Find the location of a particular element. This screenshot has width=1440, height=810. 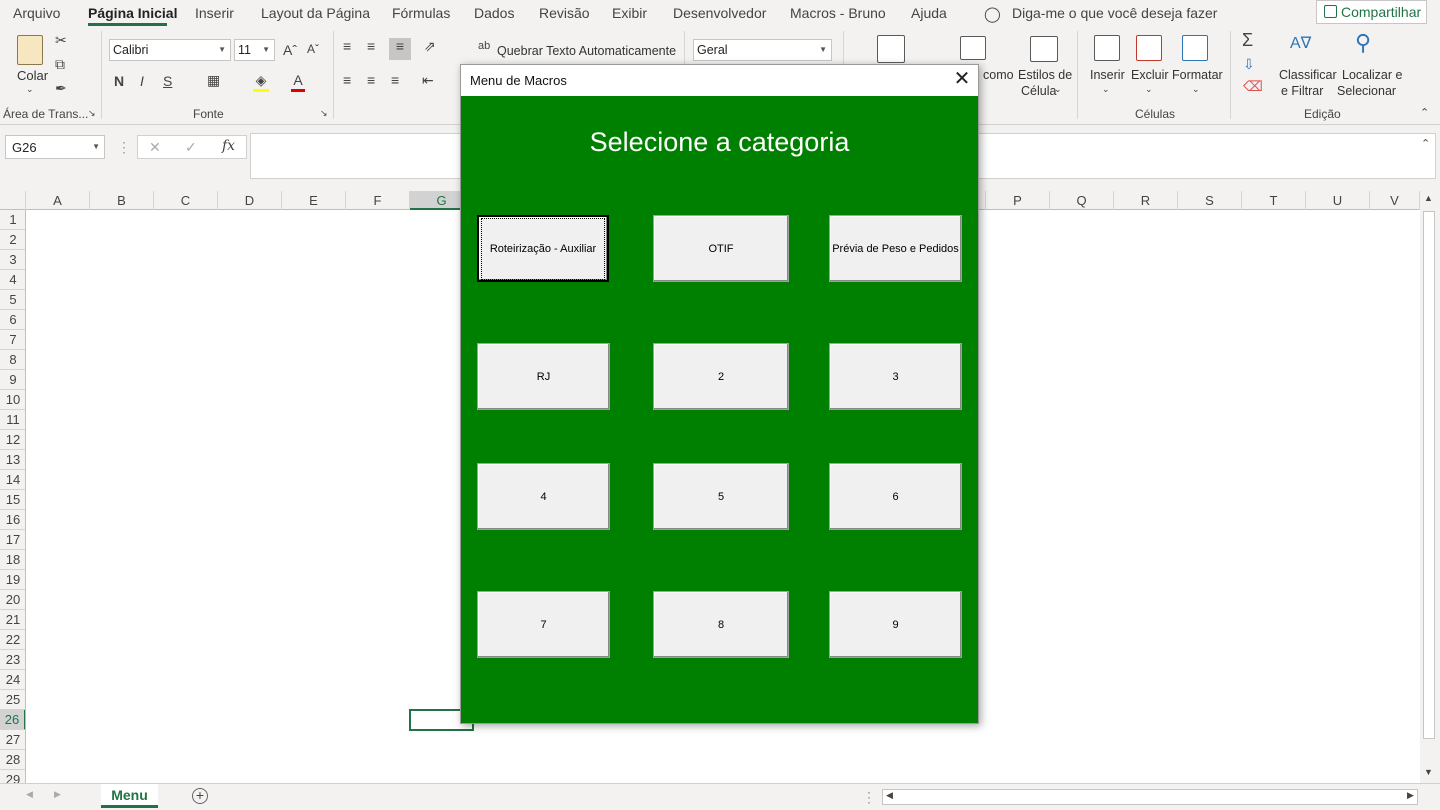

tab-pagina-inicial: Página Inicial is located at coordinates (132, 13).